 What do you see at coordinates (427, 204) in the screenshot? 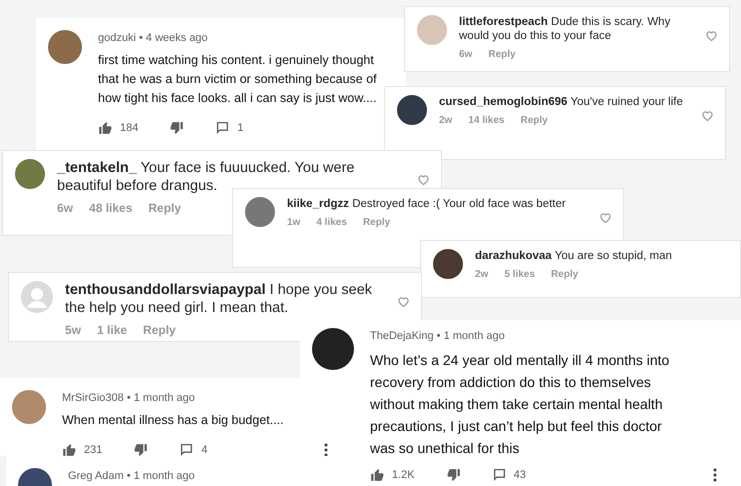
I see `comment-text: kiike_rdgzz Destroyed face :( Your old face was better` at bounding box center [427, 204].